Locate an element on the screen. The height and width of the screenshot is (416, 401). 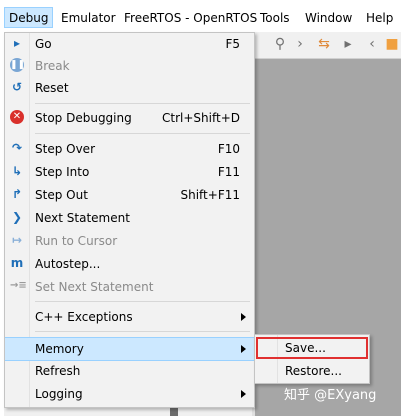
arrow-split-icon: ⇆ is located at coordinates (324, 44).